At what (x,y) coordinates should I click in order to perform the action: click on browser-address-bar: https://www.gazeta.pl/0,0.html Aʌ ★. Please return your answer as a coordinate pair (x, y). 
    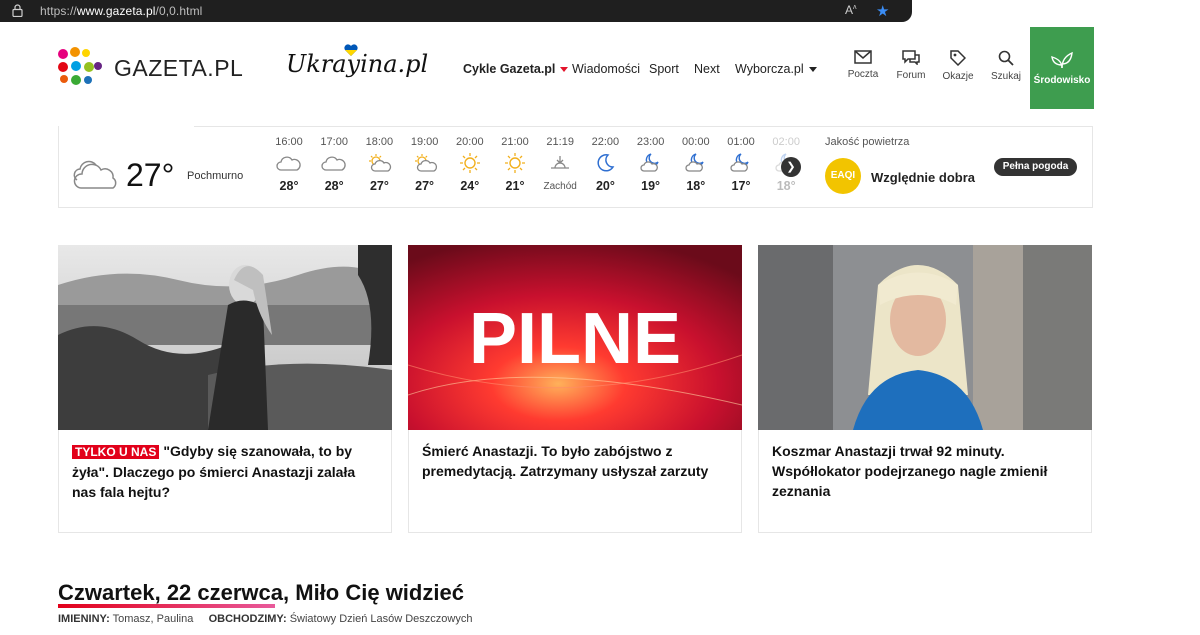
    Looking at the image, I should click on (456, 11).